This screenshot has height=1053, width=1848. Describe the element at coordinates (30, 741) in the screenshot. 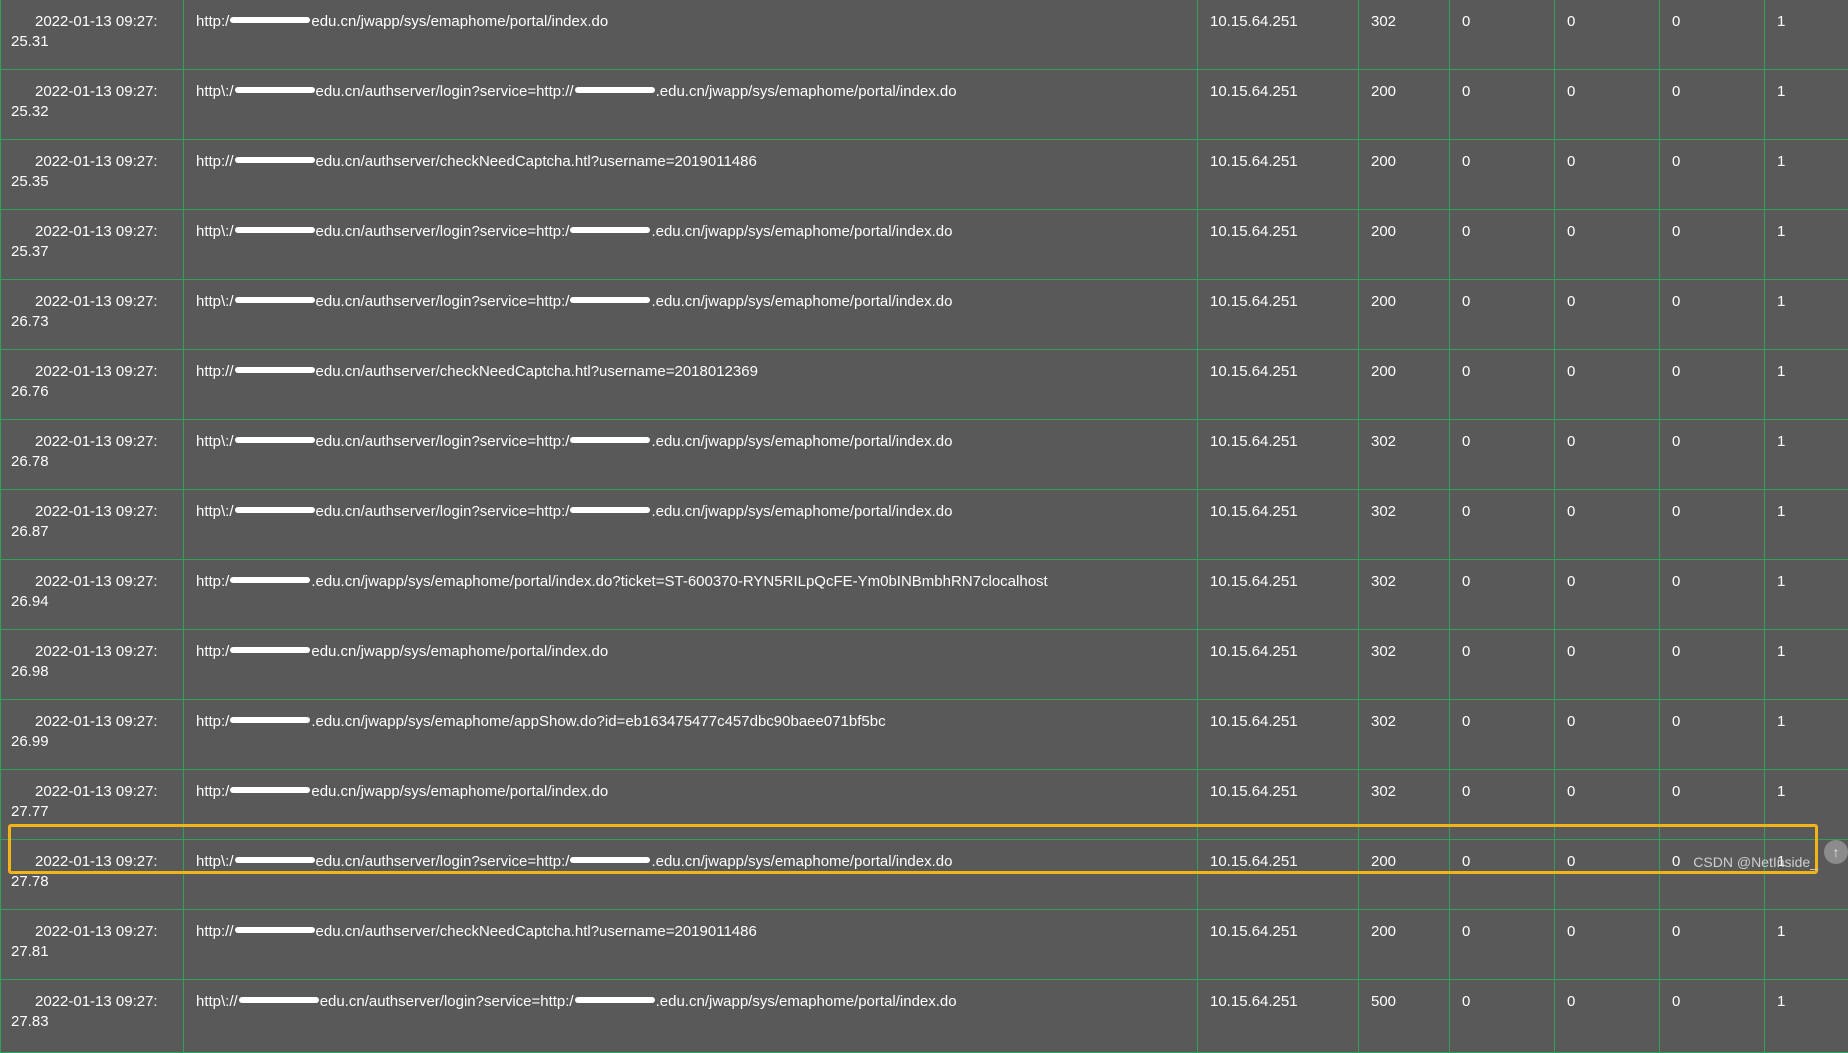

I see `time-seconds: 26.99` at that location.